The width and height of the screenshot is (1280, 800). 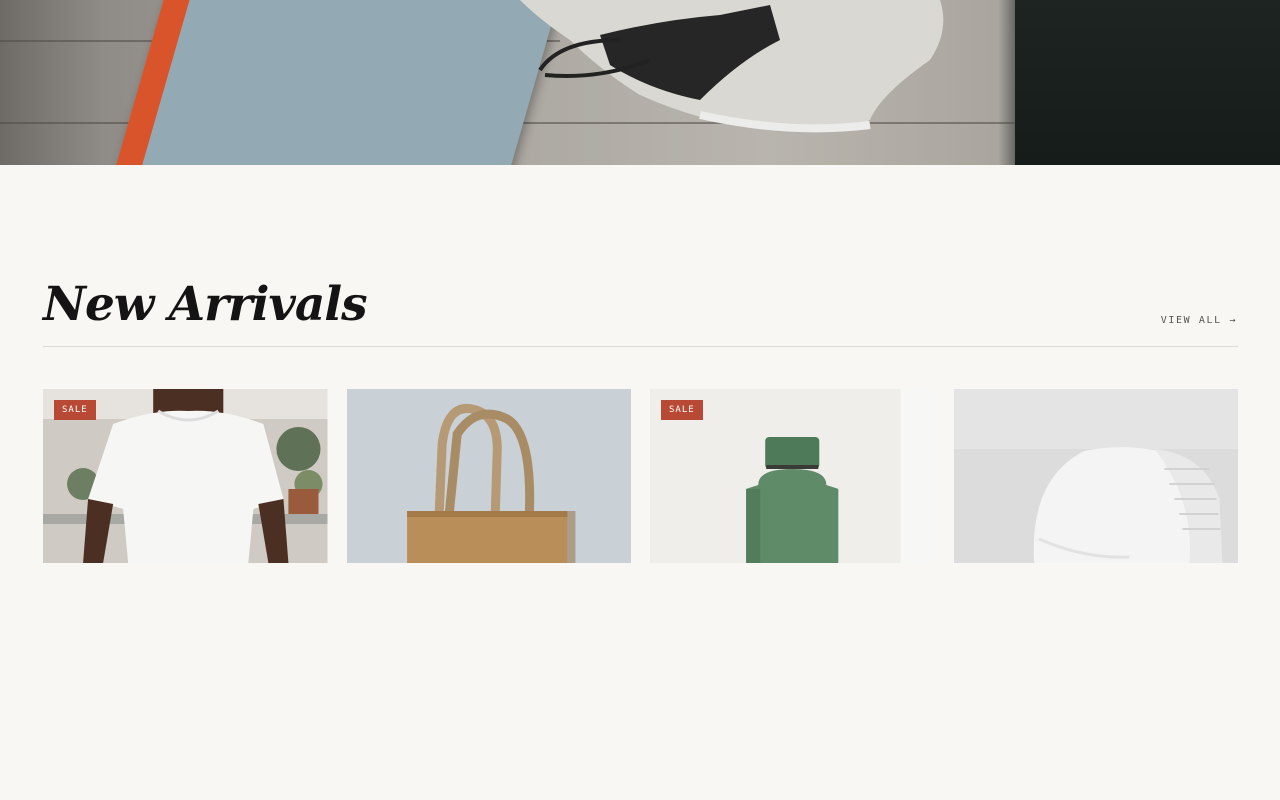 I want to click on sneaker-graphic, so click(x=732, y=66).